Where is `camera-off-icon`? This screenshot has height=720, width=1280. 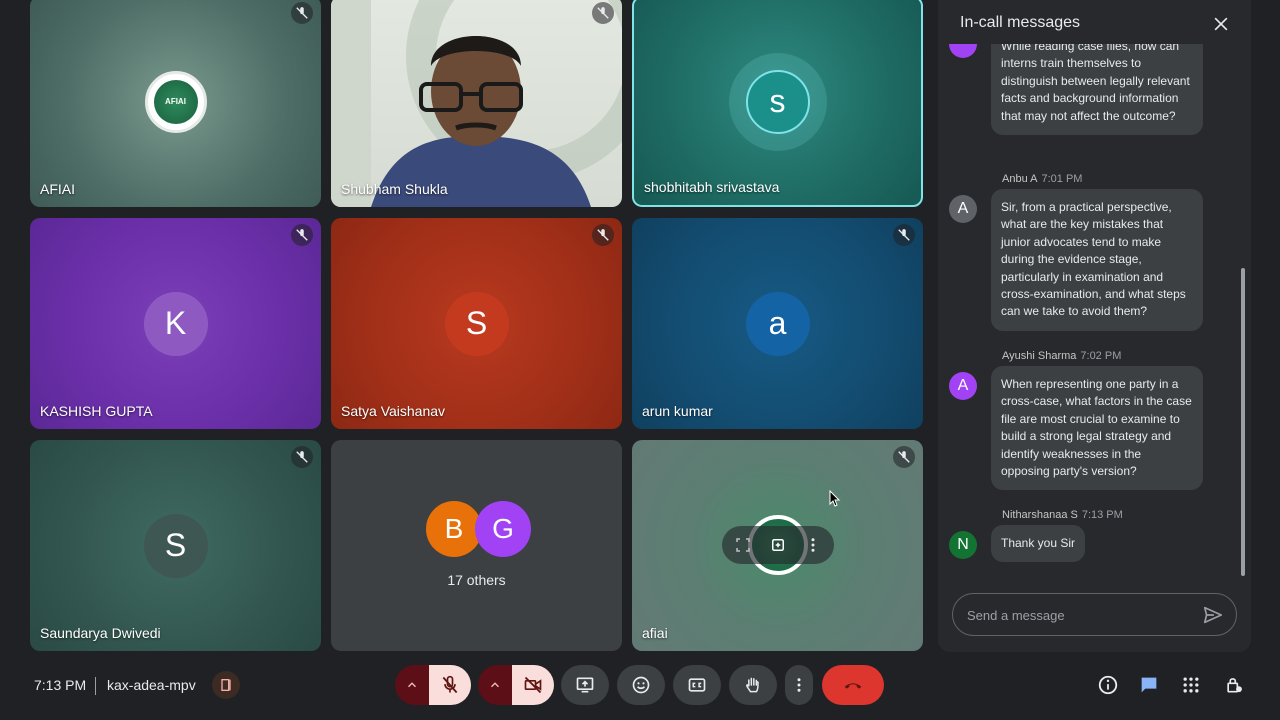
camera-off-icon is located at coordinates (533, 685).